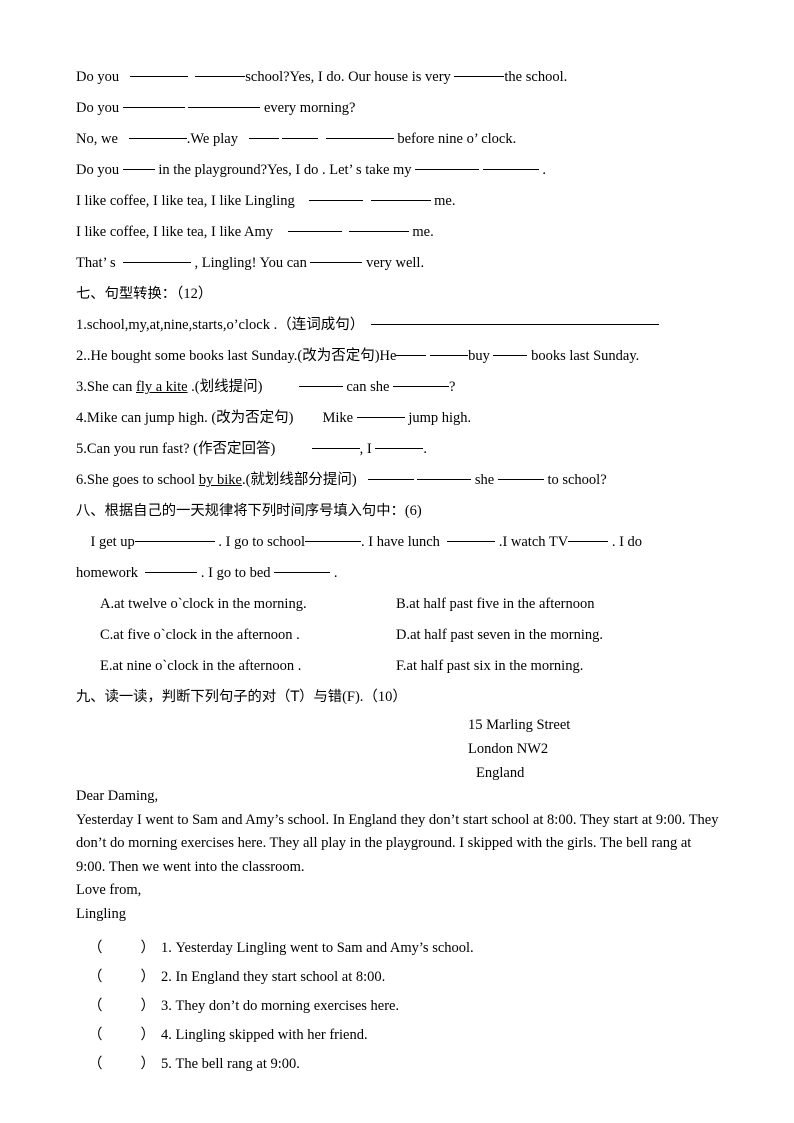 The image size is (794, 1123). I want to click on text-run: books last Sunday., so click(583, 356).